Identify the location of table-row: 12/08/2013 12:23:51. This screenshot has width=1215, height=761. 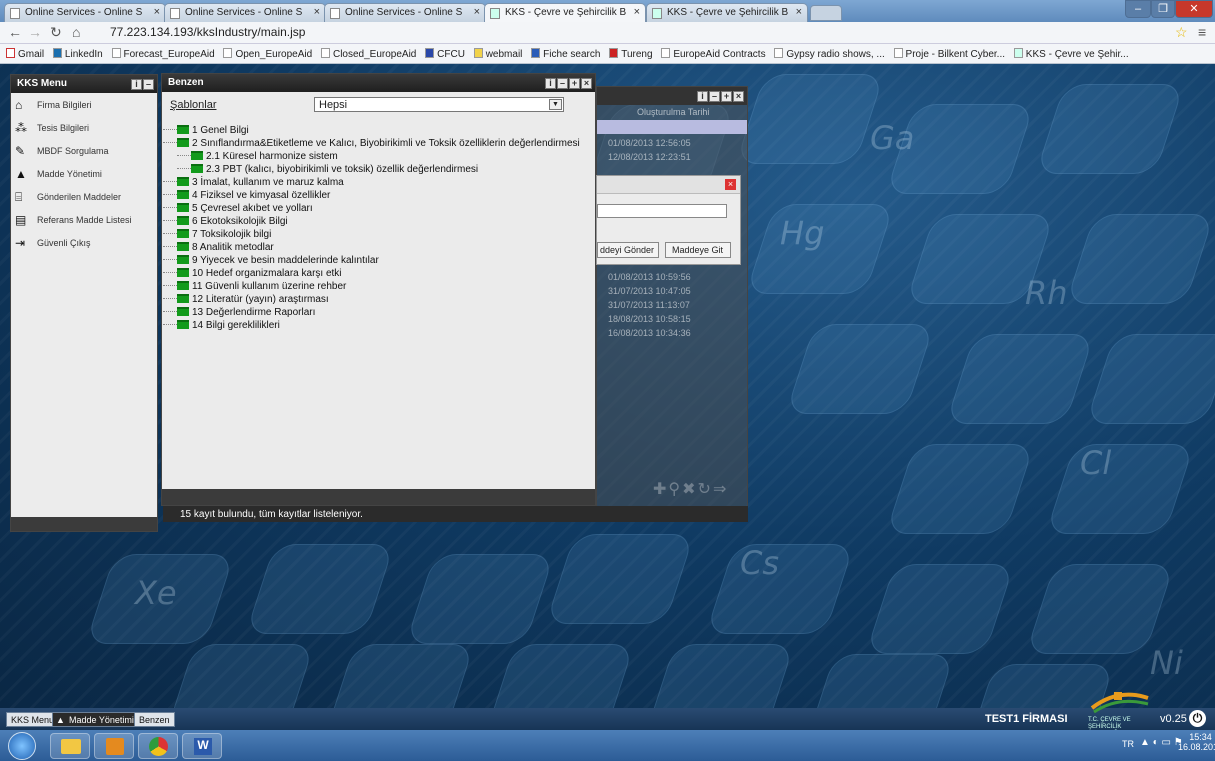
(673, 156).